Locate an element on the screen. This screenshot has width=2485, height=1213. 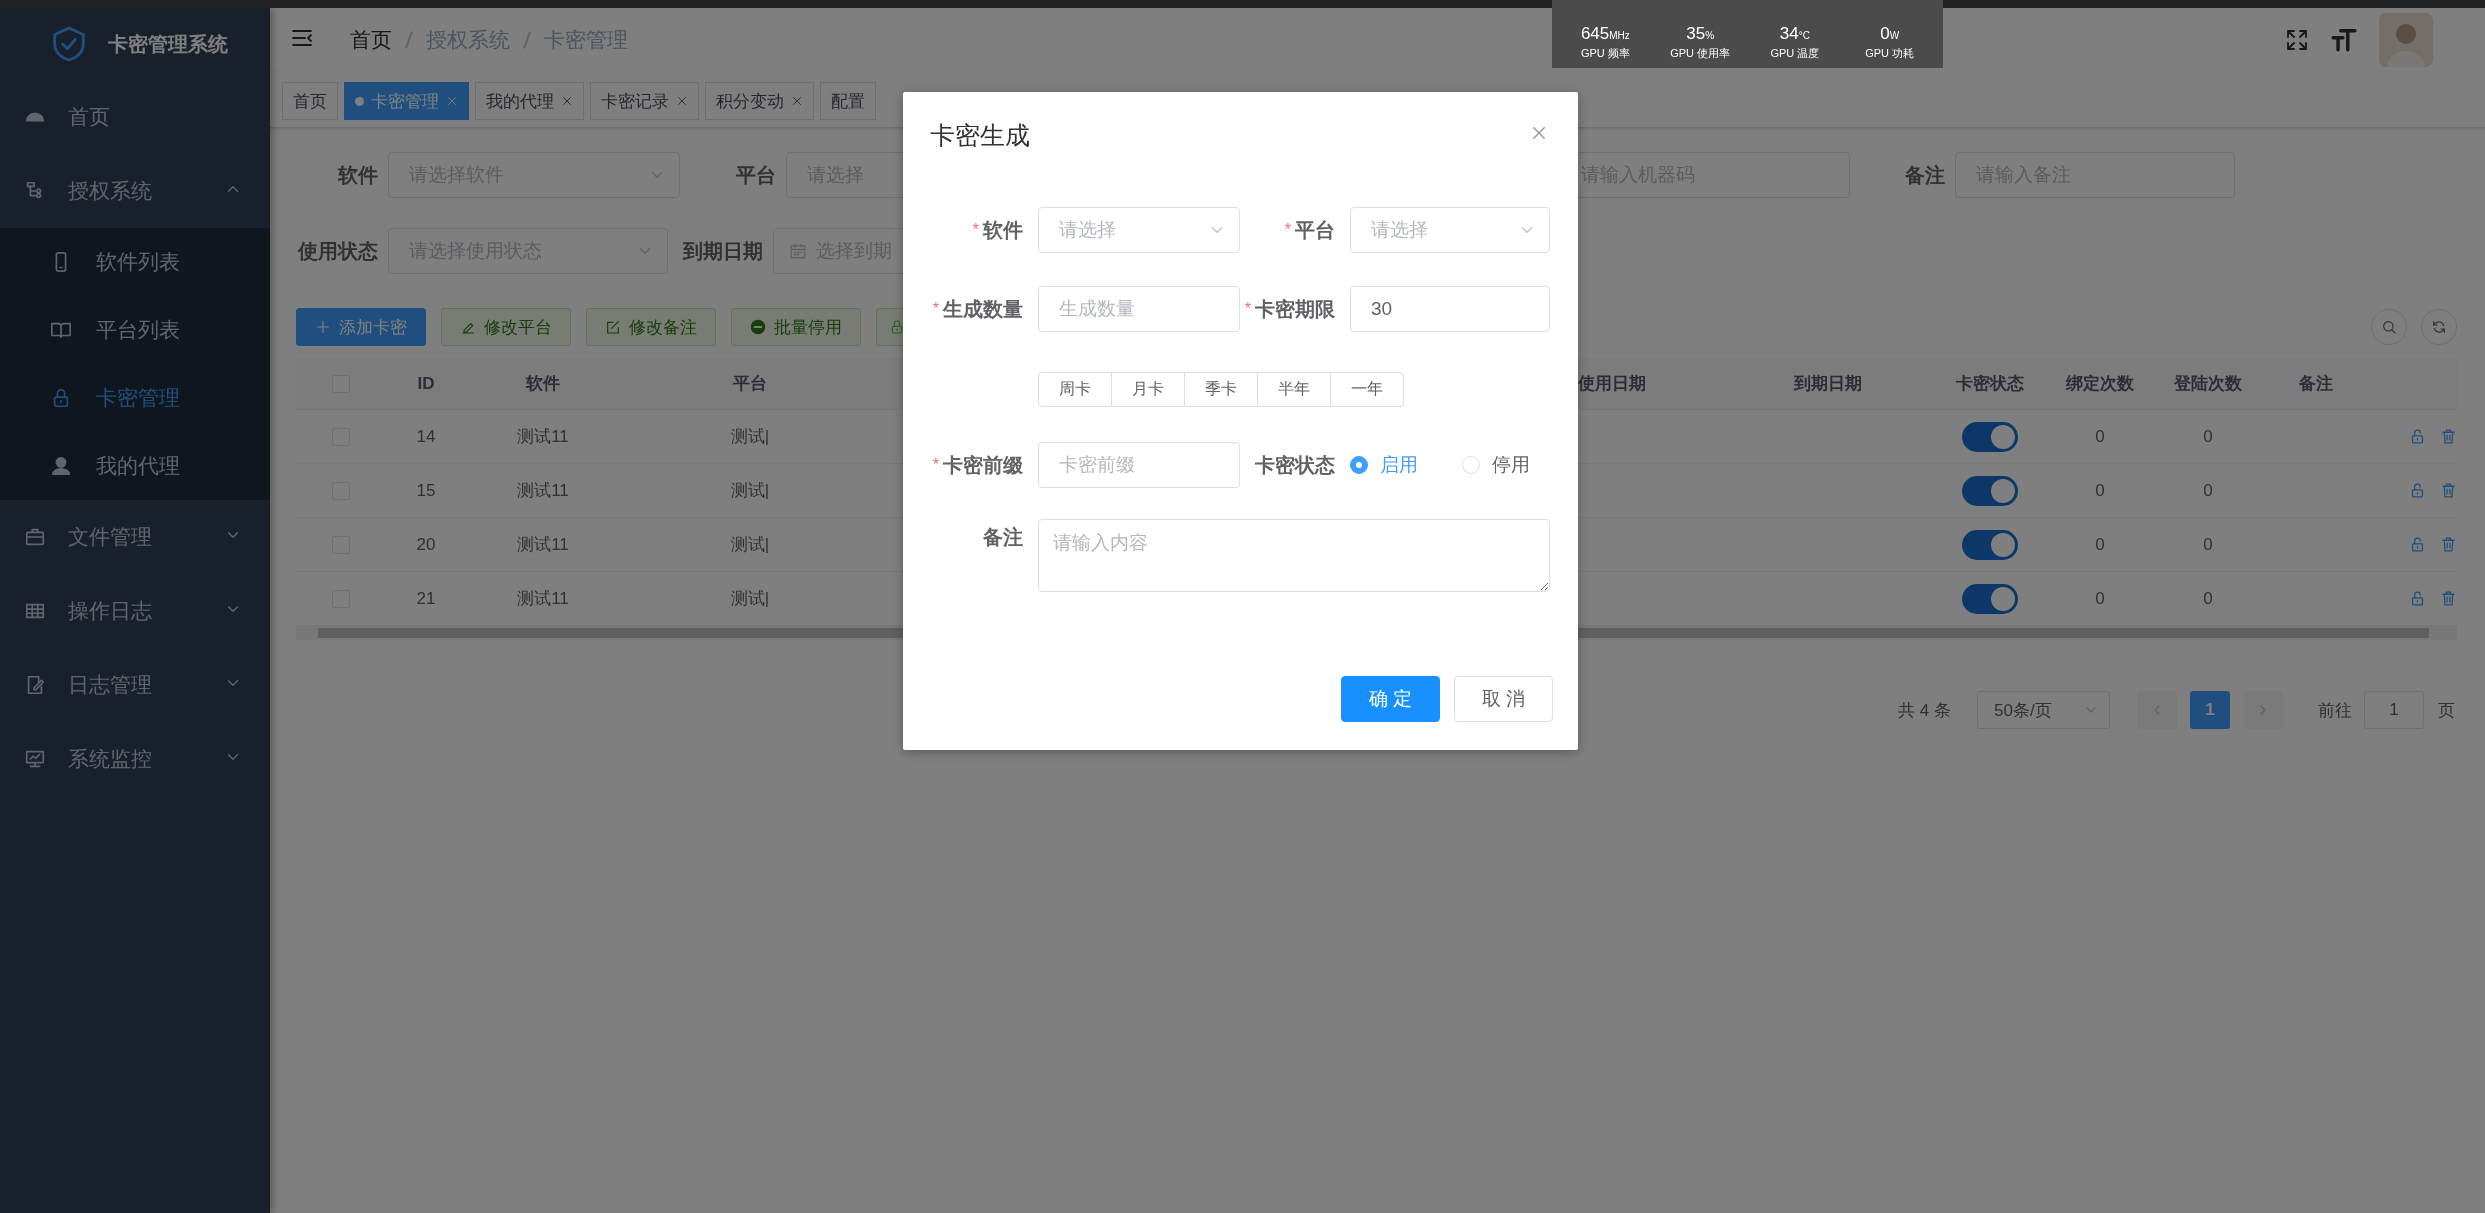
search-button is located at coordinates (2389, 327).